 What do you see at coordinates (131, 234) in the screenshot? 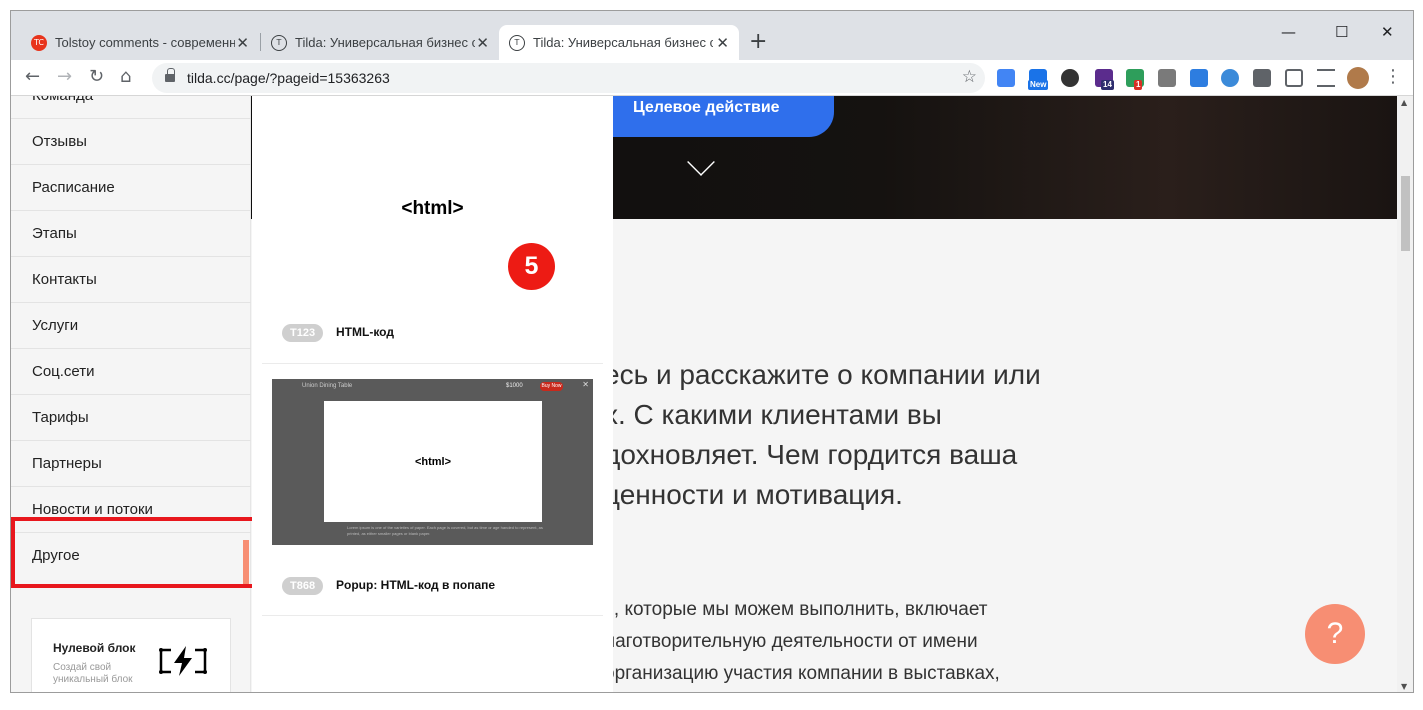
I see `menu-item-steps: Этапы` at bounding box center [131, 234].